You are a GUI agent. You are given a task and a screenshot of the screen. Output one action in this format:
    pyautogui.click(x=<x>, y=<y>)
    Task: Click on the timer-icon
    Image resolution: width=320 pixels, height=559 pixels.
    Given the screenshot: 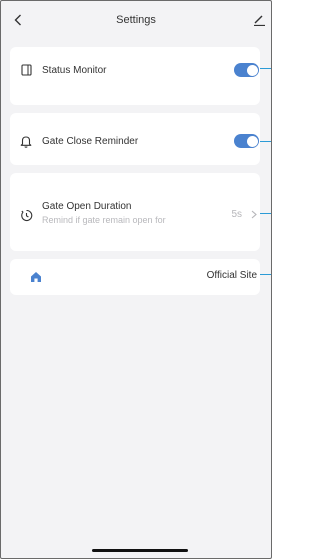 What is the action you would take?
    pyautogui.click(x=26, y=215)
    